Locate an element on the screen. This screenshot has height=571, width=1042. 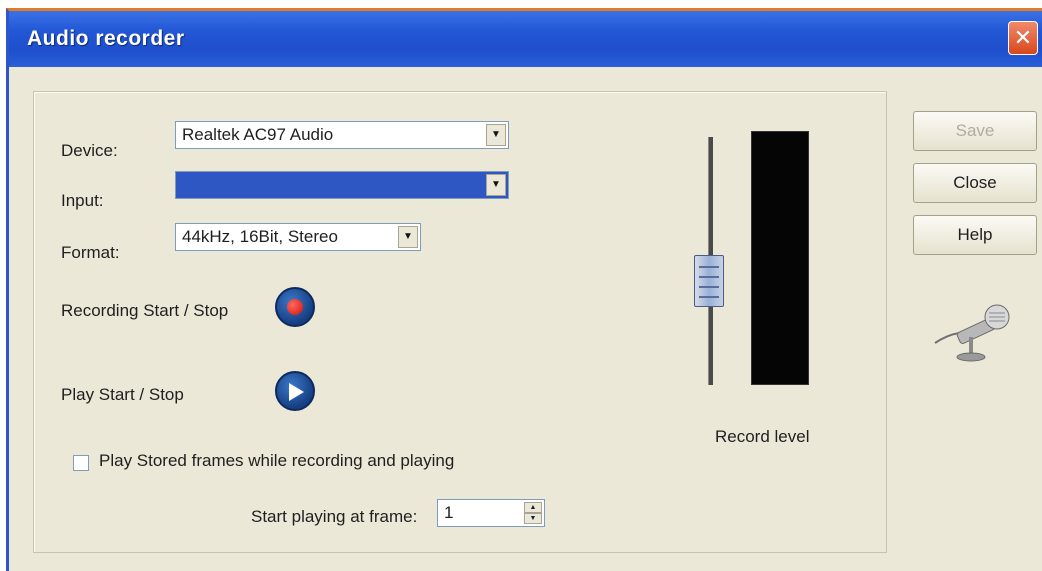
play-icon is located at coordinates (296, 392).